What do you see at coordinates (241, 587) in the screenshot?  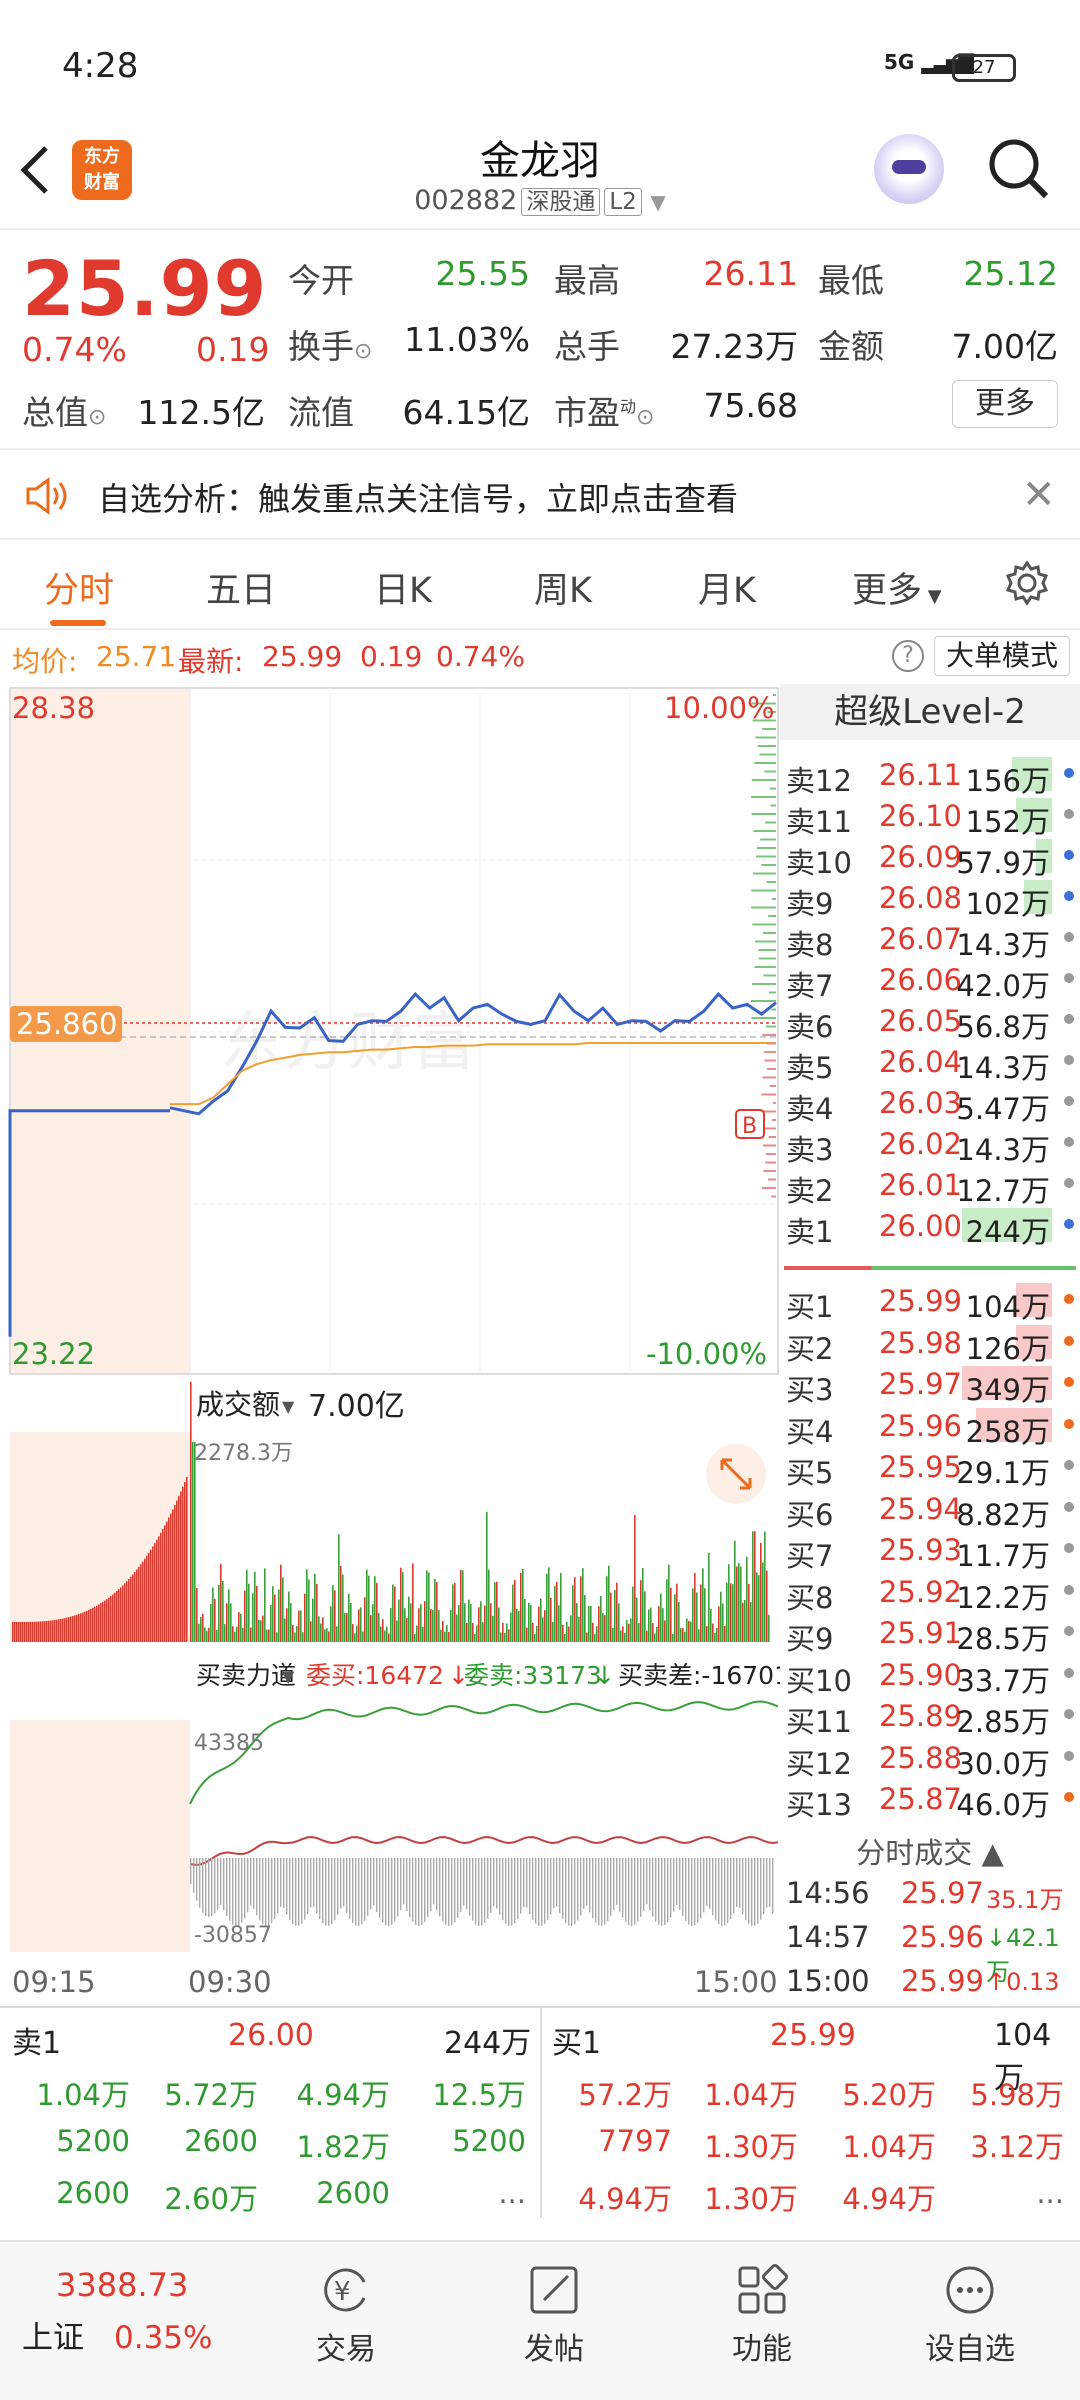 I see `tab-five-day: 五日` at bounding box center [241, 587].